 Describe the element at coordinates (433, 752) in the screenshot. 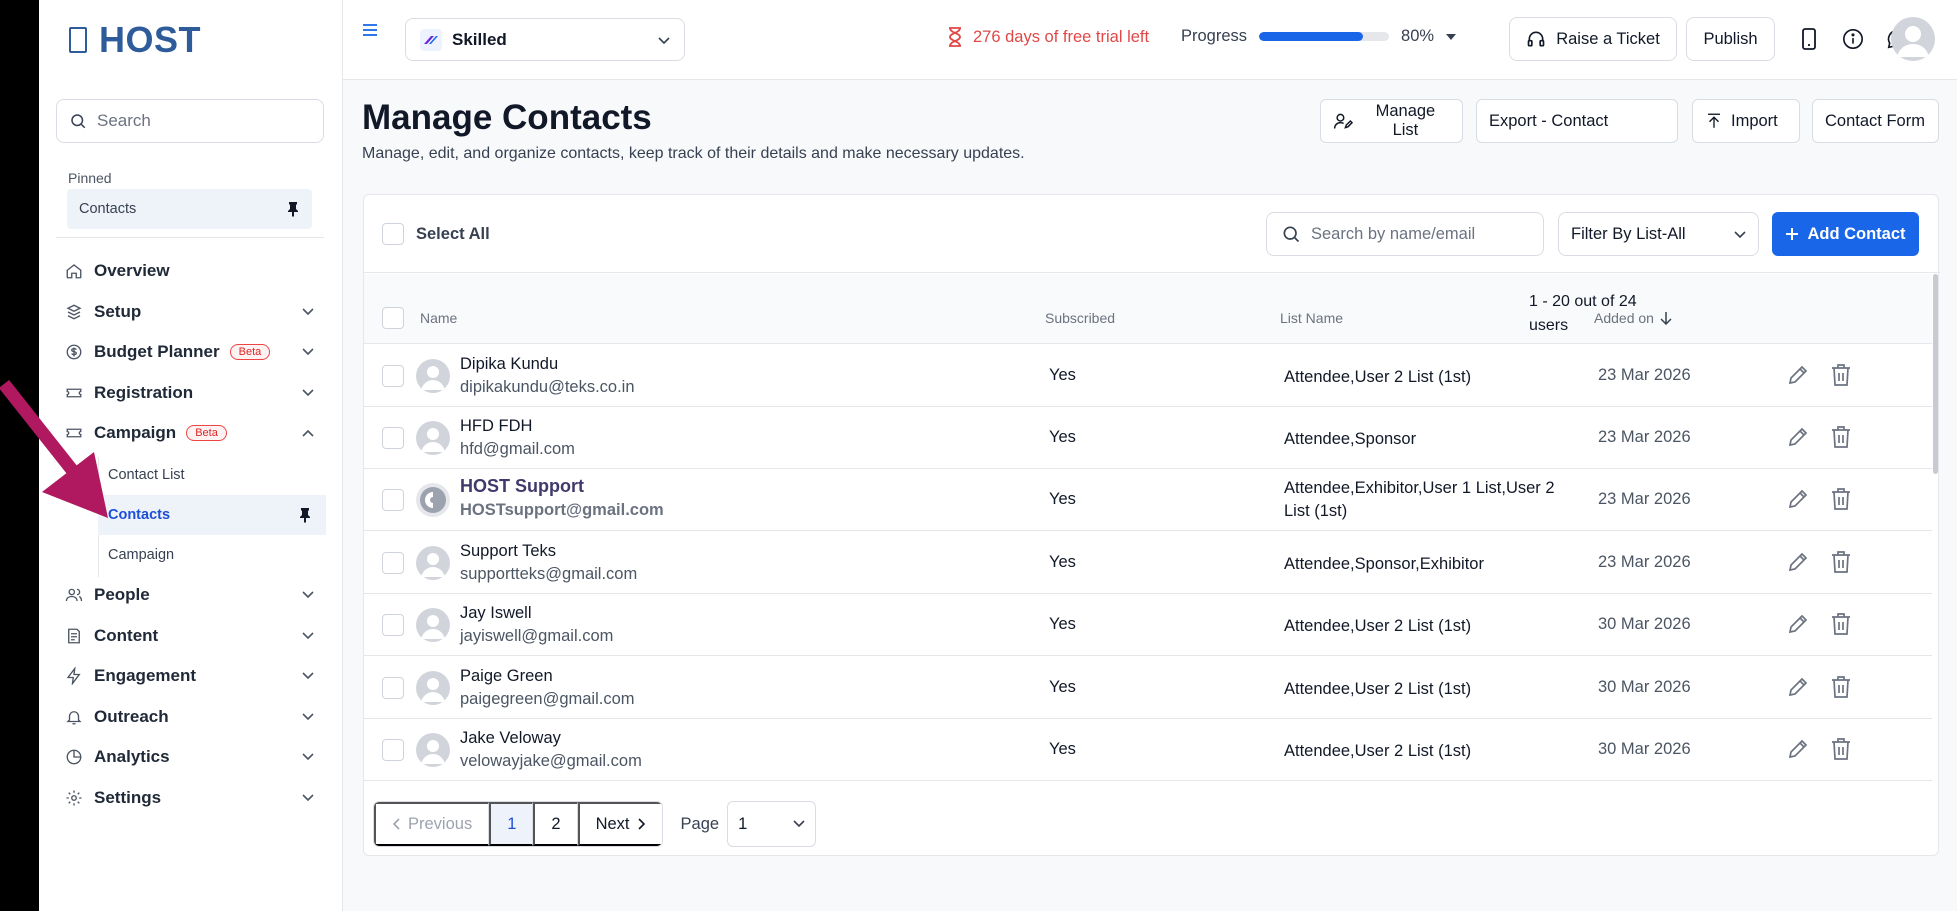

I see `user-icon` at that location.